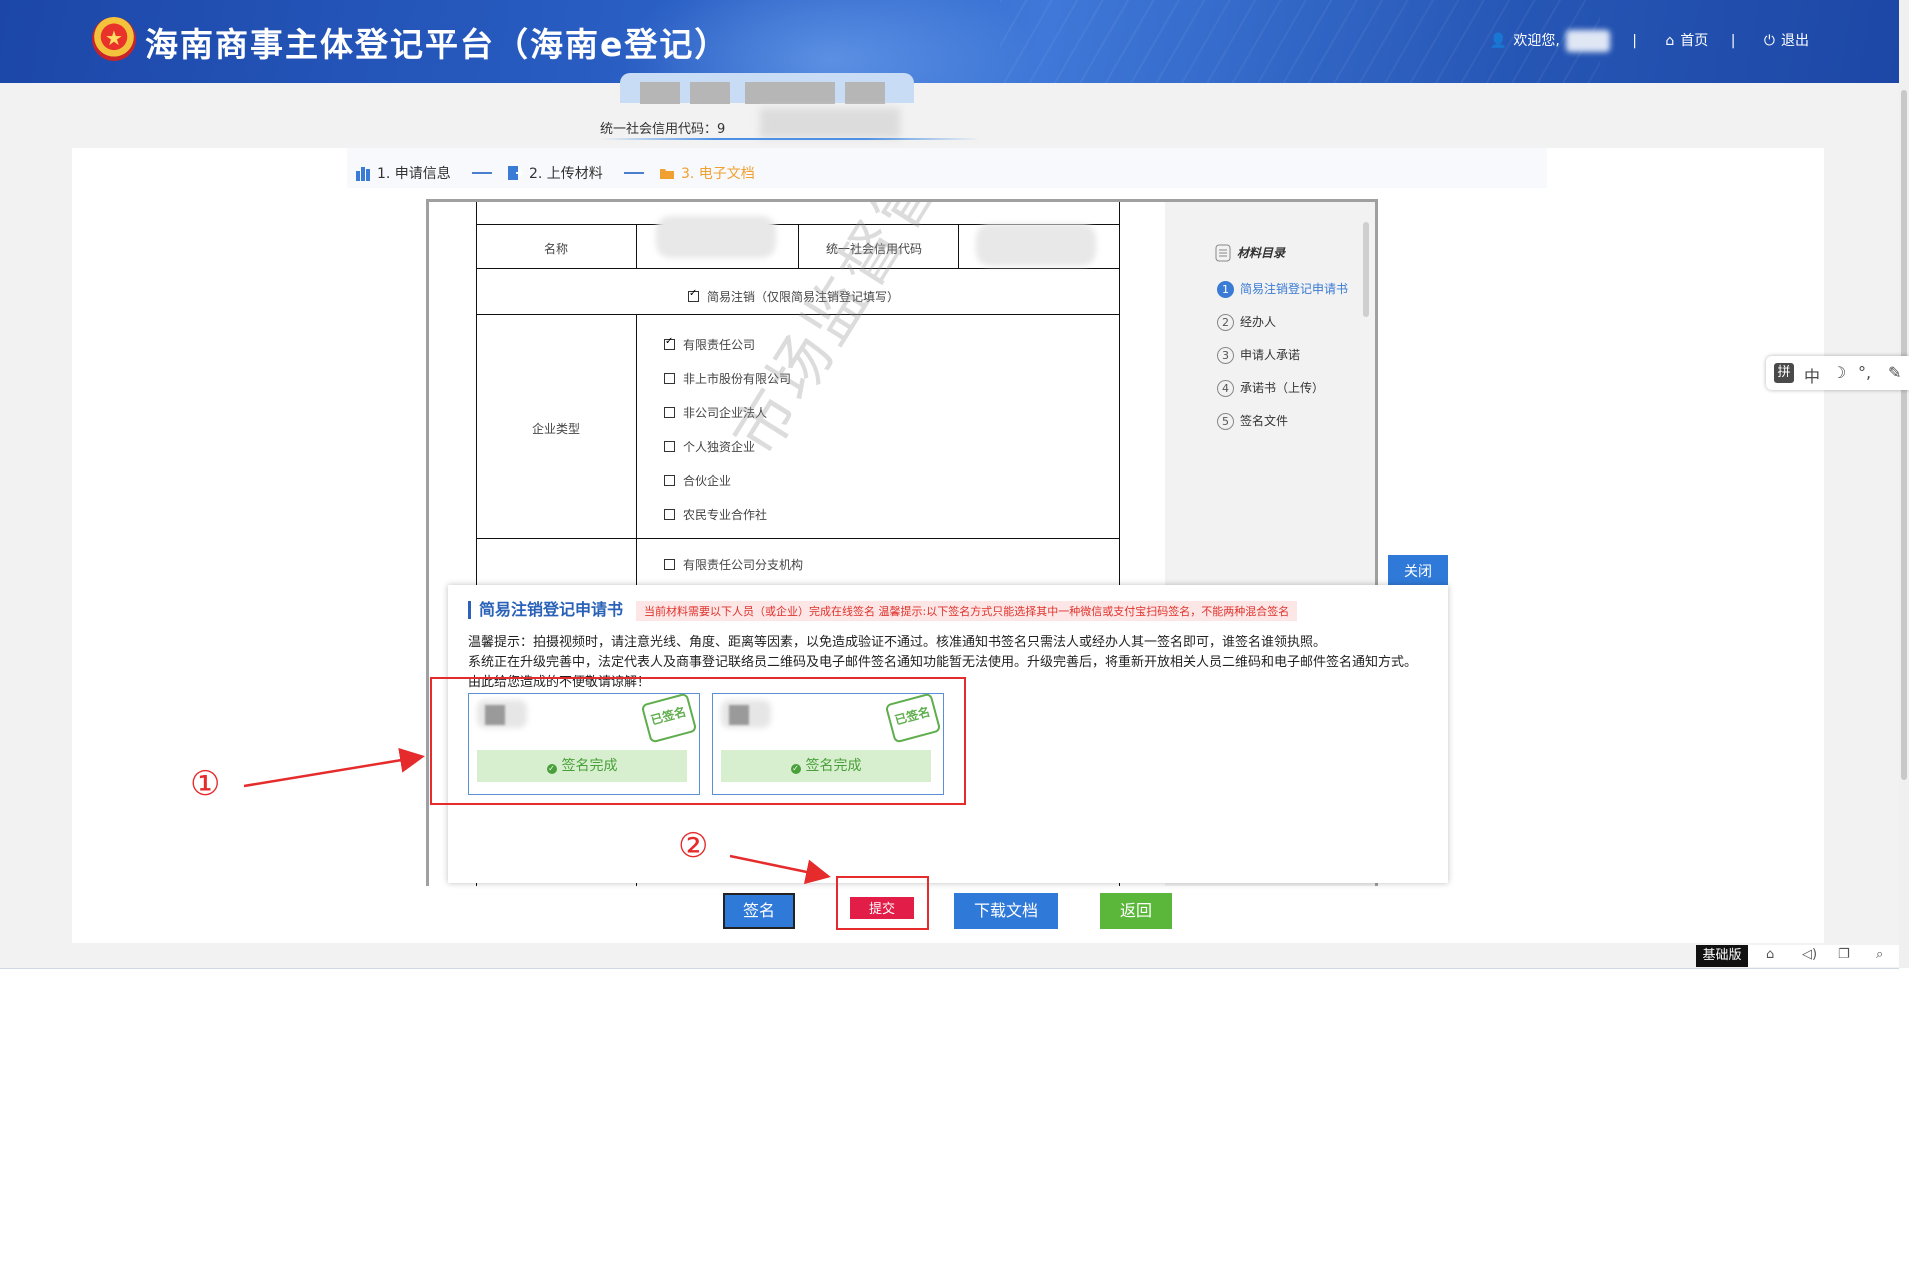 This screenshot has height=1274, width=1909. What do you see at coordinates (1809, 954) in the screenshot?
I see `speaker-icon: ◁)` at bounding box center [1809, 954].